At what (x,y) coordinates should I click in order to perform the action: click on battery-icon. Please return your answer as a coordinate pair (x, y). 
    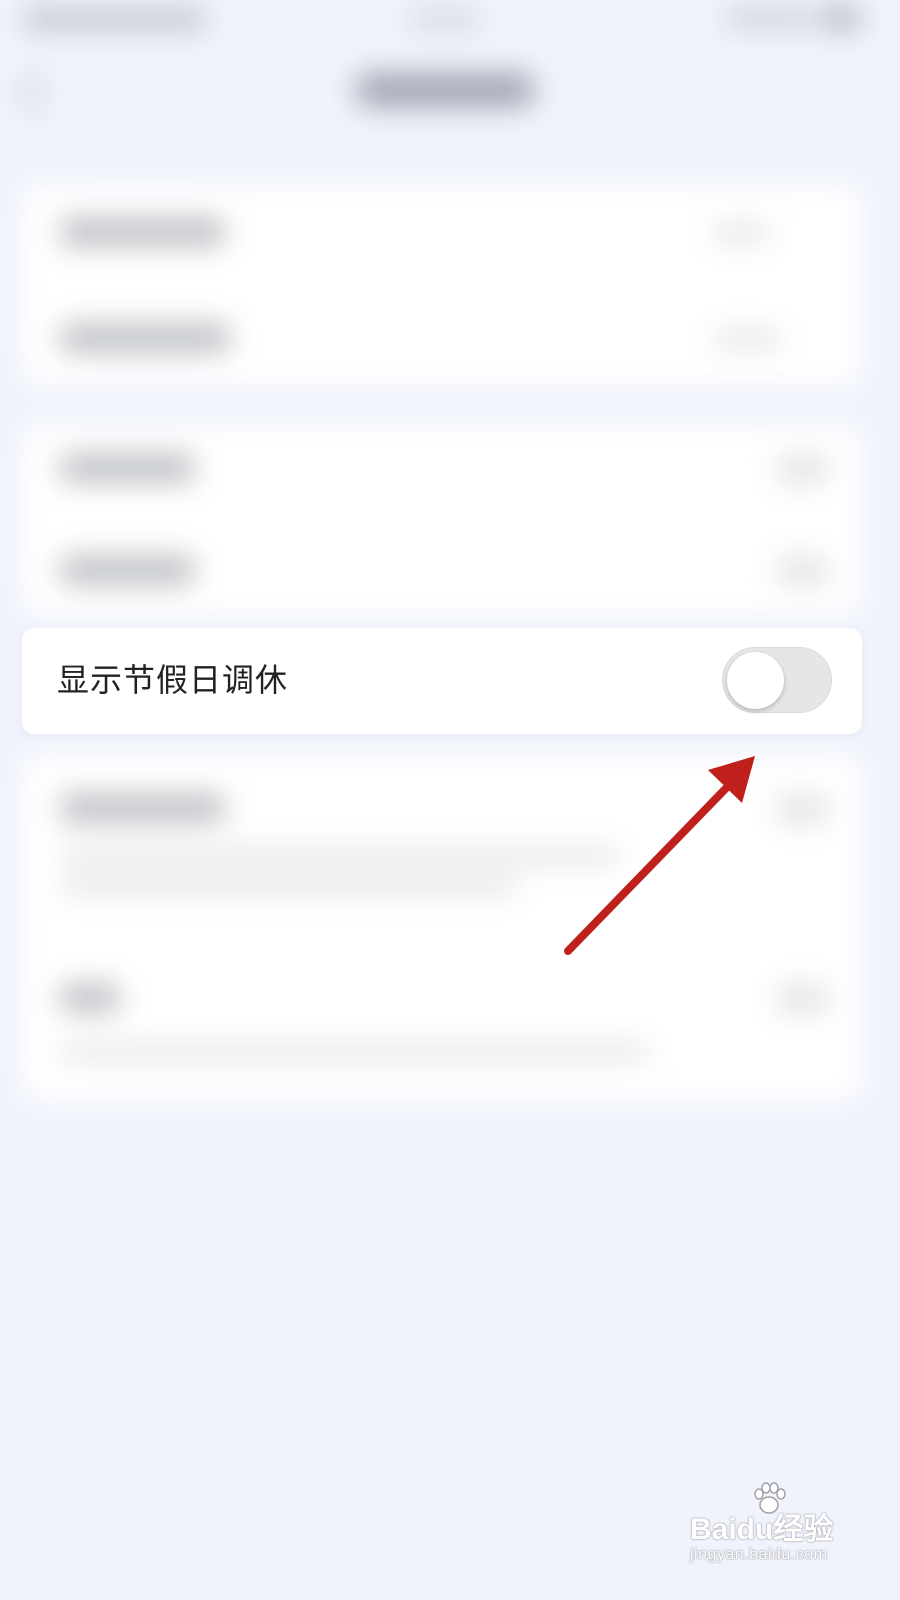
    Looking at the image, I should click on (841, 18).